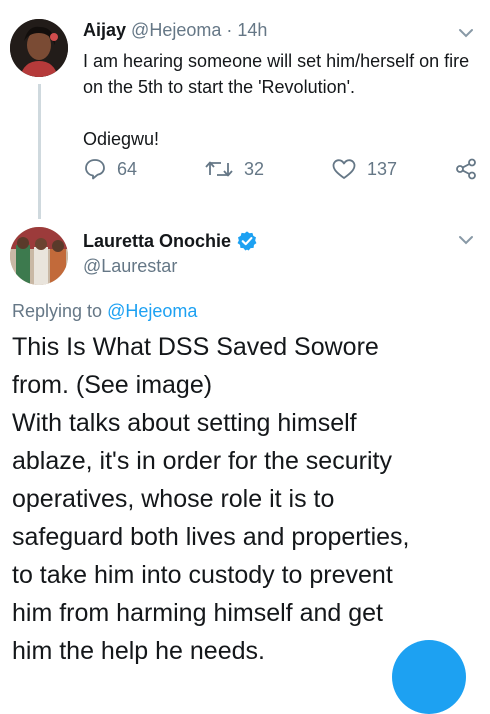  What do you see at coordinates (184, 423) in the screenshot?
I see `tweet2-body-line: With talks about setting himself` at bounding box center [184, 423].